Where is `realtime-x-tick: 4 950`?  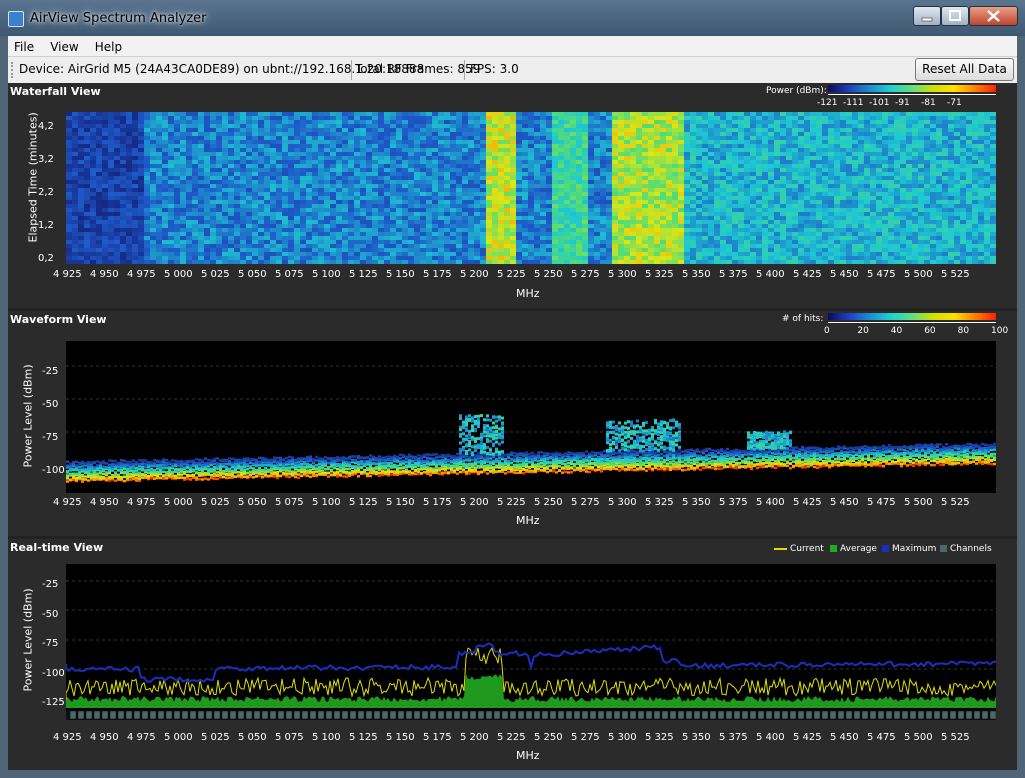
realtime-x-tick: 4 950 is located at coordinates (104, 737).